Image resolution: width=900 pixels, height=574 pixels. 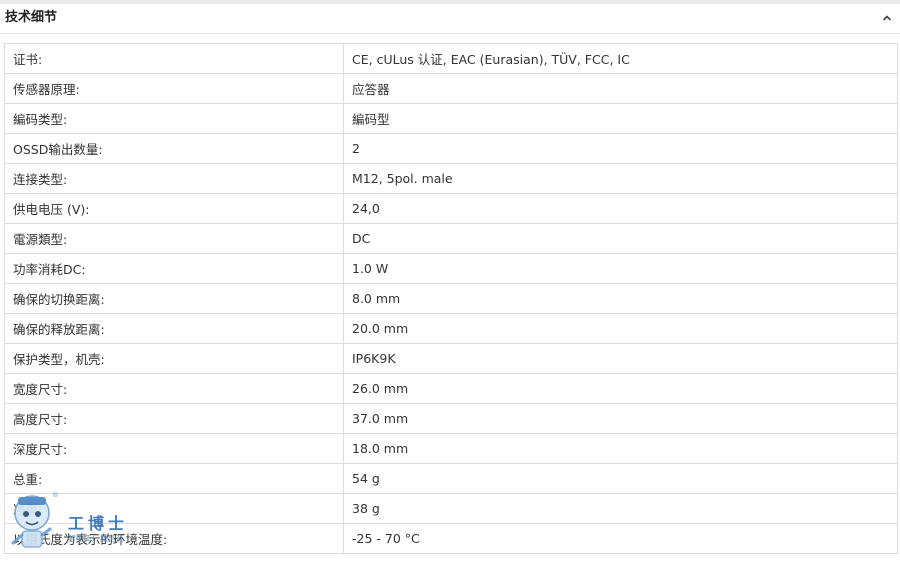 I want to click on spec-value: 18.0 mm, so click(x=620, y=448).